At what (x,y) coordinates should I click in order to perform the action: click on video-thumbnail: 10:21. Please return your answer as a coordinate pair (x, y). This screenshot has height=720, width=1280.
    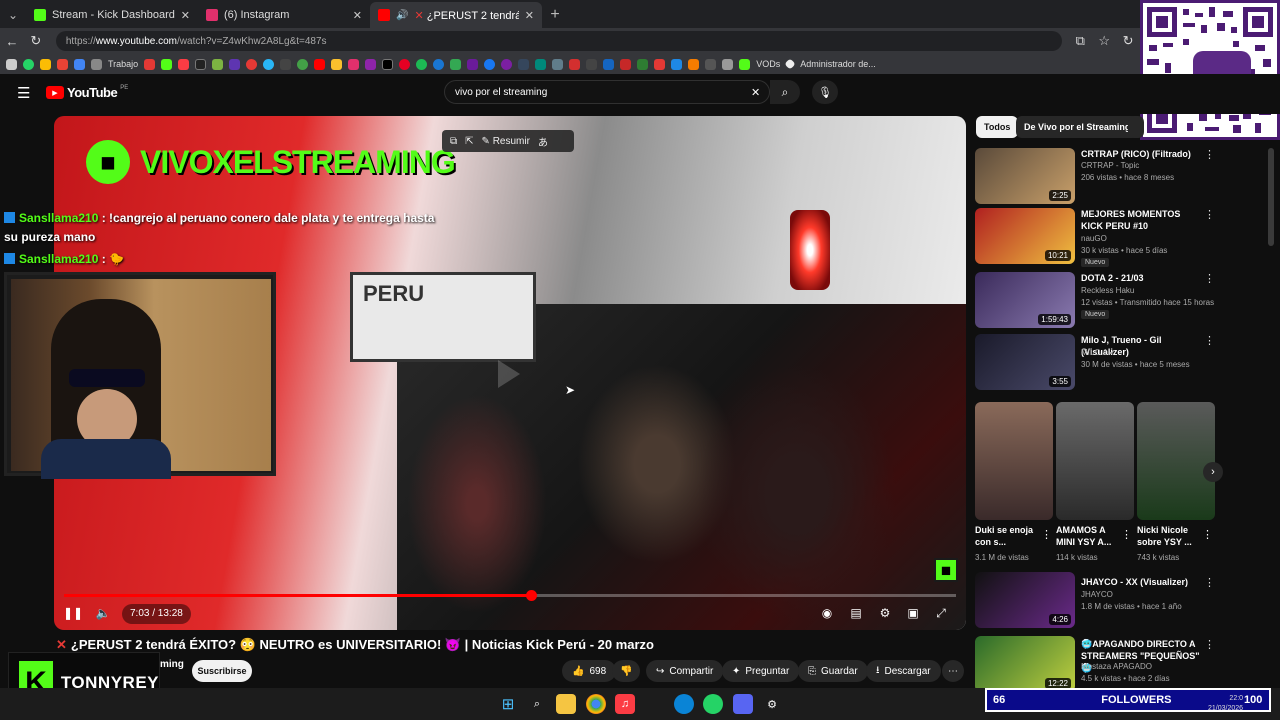
    Looking at the image, I should click on (1025, 236).